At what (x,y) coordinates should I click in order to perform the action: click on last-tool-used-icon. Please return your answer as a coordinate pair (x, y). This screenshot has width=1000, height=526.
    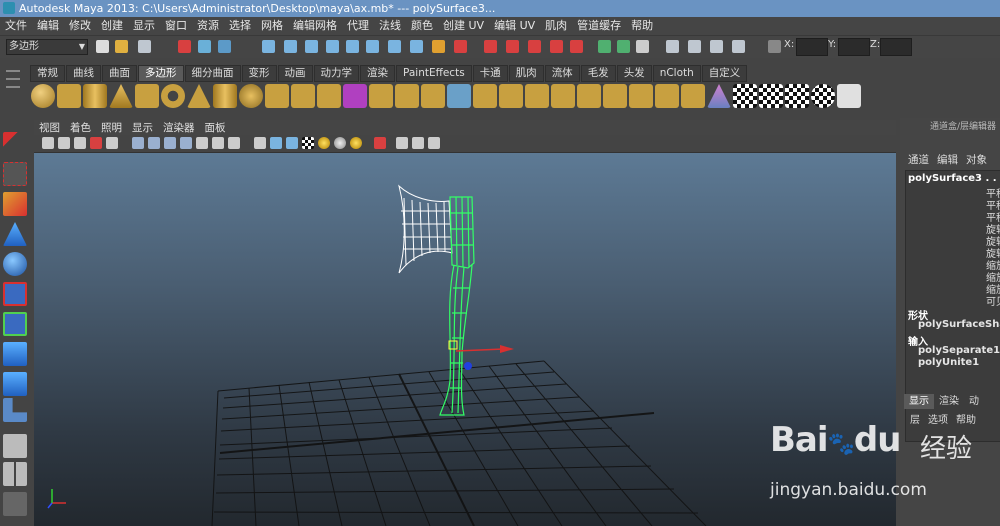
    Looking at the image, I should click on (15, 410).